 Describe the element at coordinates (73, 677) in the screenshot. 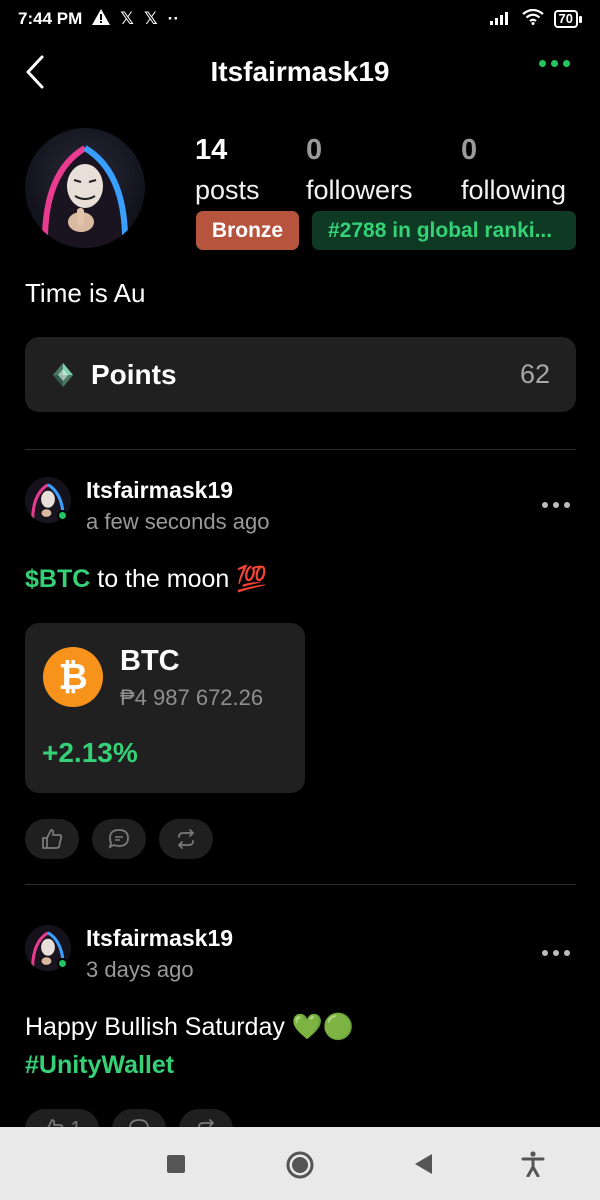

I see `bitcoin-icon: ₿` at that location.